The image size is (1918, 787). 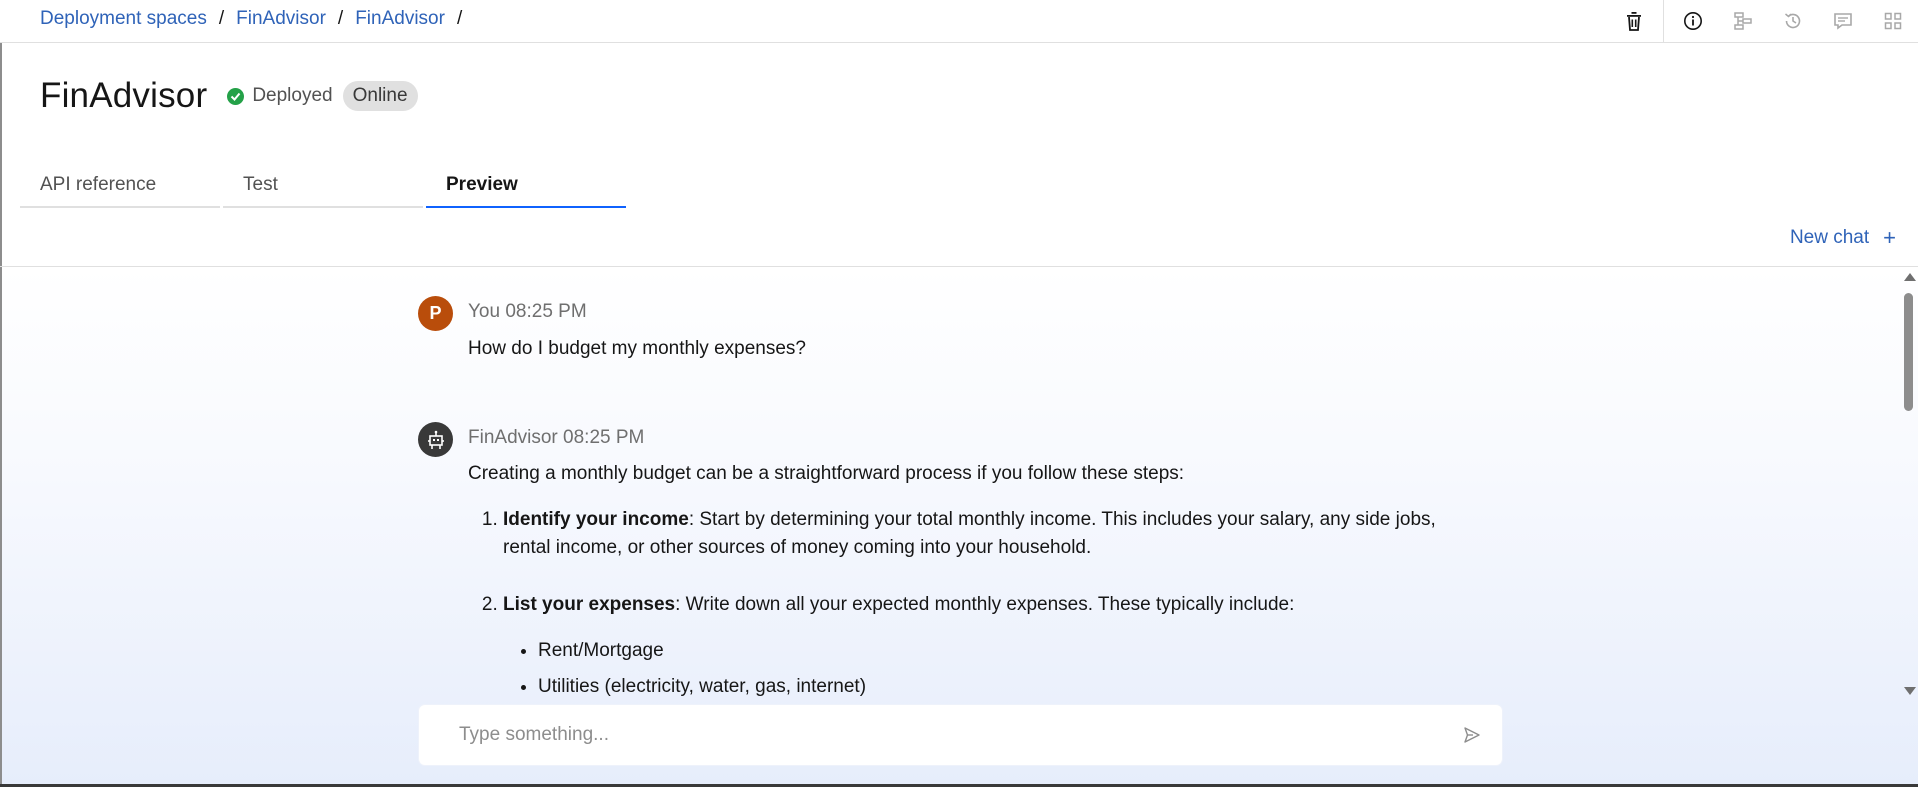 What do you see at coordinates (526, 186) in the screenshot?
I see `tab-preview: Preview` at bounding box center [526, 186].